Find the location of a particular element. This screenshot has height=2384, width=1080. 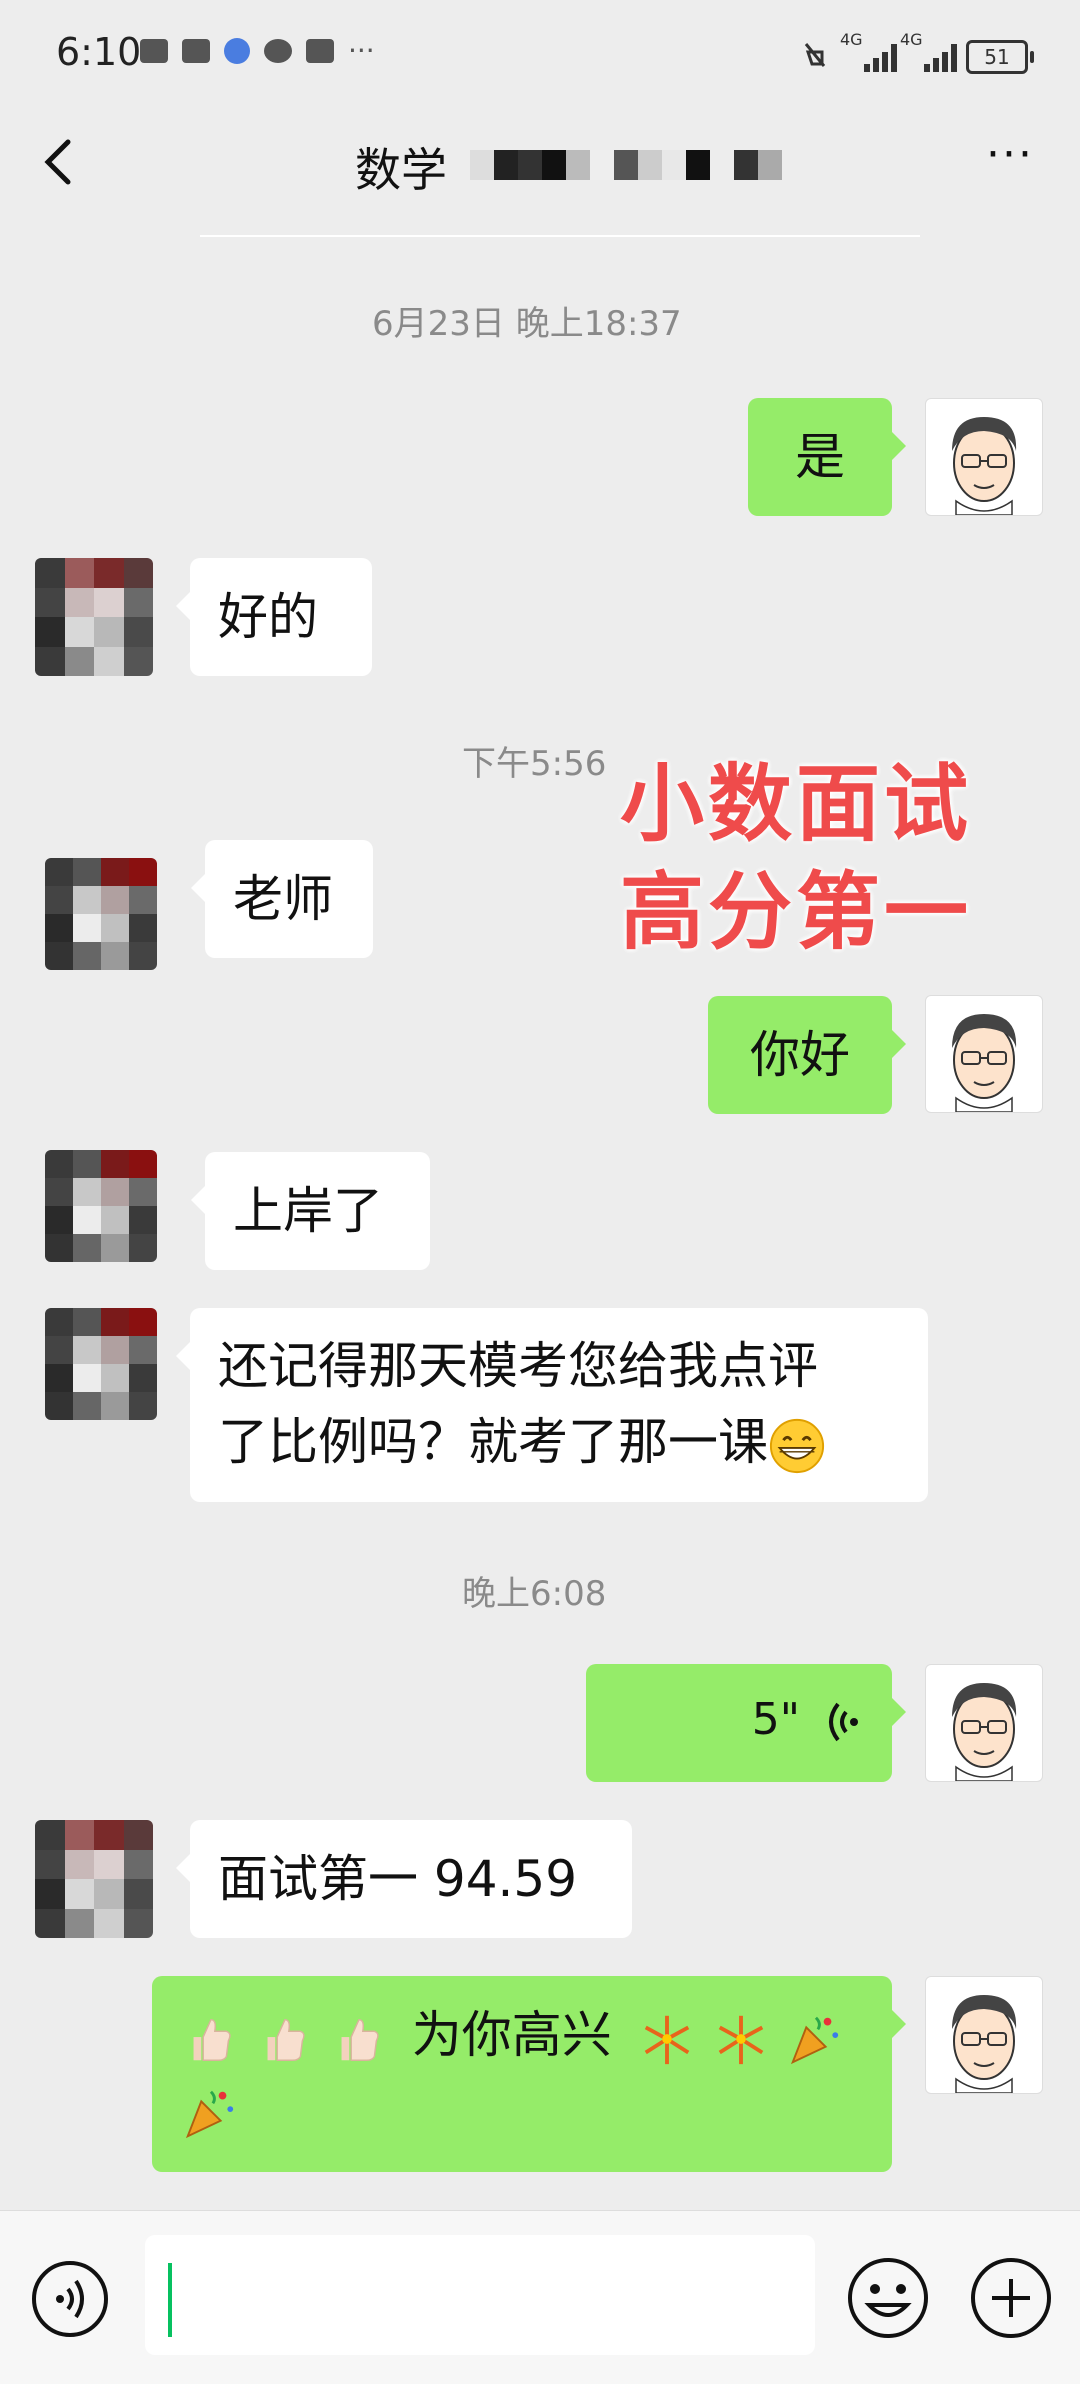

message-input is located at coordinates (480, 2295).